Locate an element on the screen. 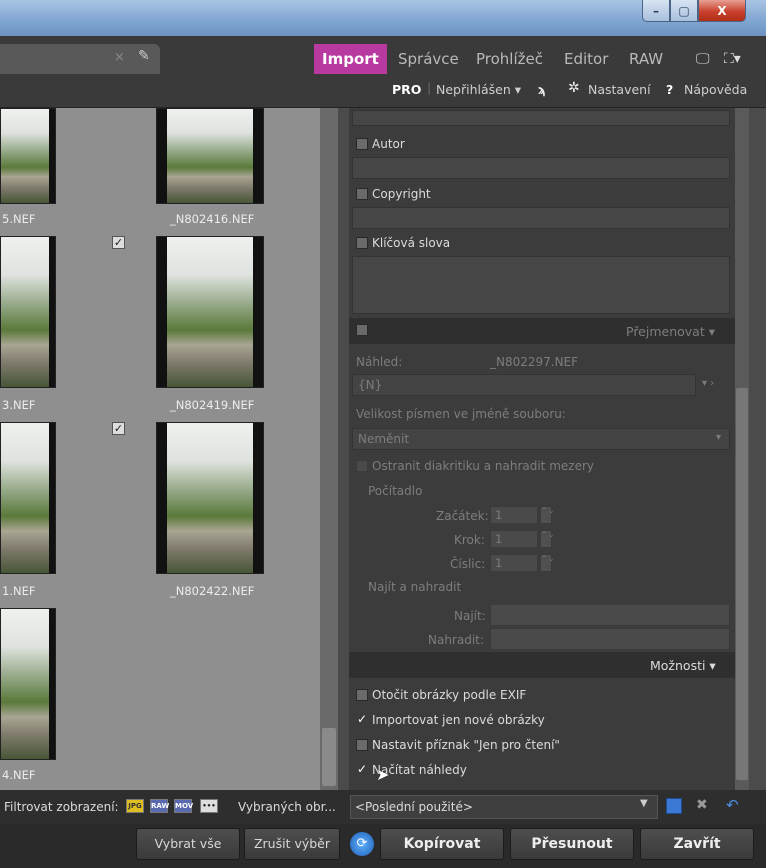 This screenshot has width=766, height=868. jpg-filter-icon: JPG is located at coordinates (135, 806).